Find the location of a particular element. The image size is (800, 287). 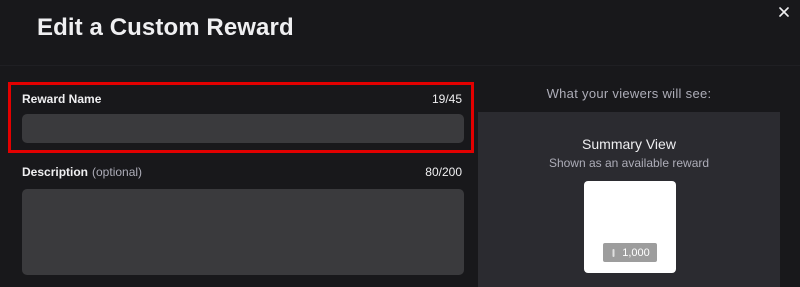

summary-view-title: Summary View is located at coordinates (629, 144).